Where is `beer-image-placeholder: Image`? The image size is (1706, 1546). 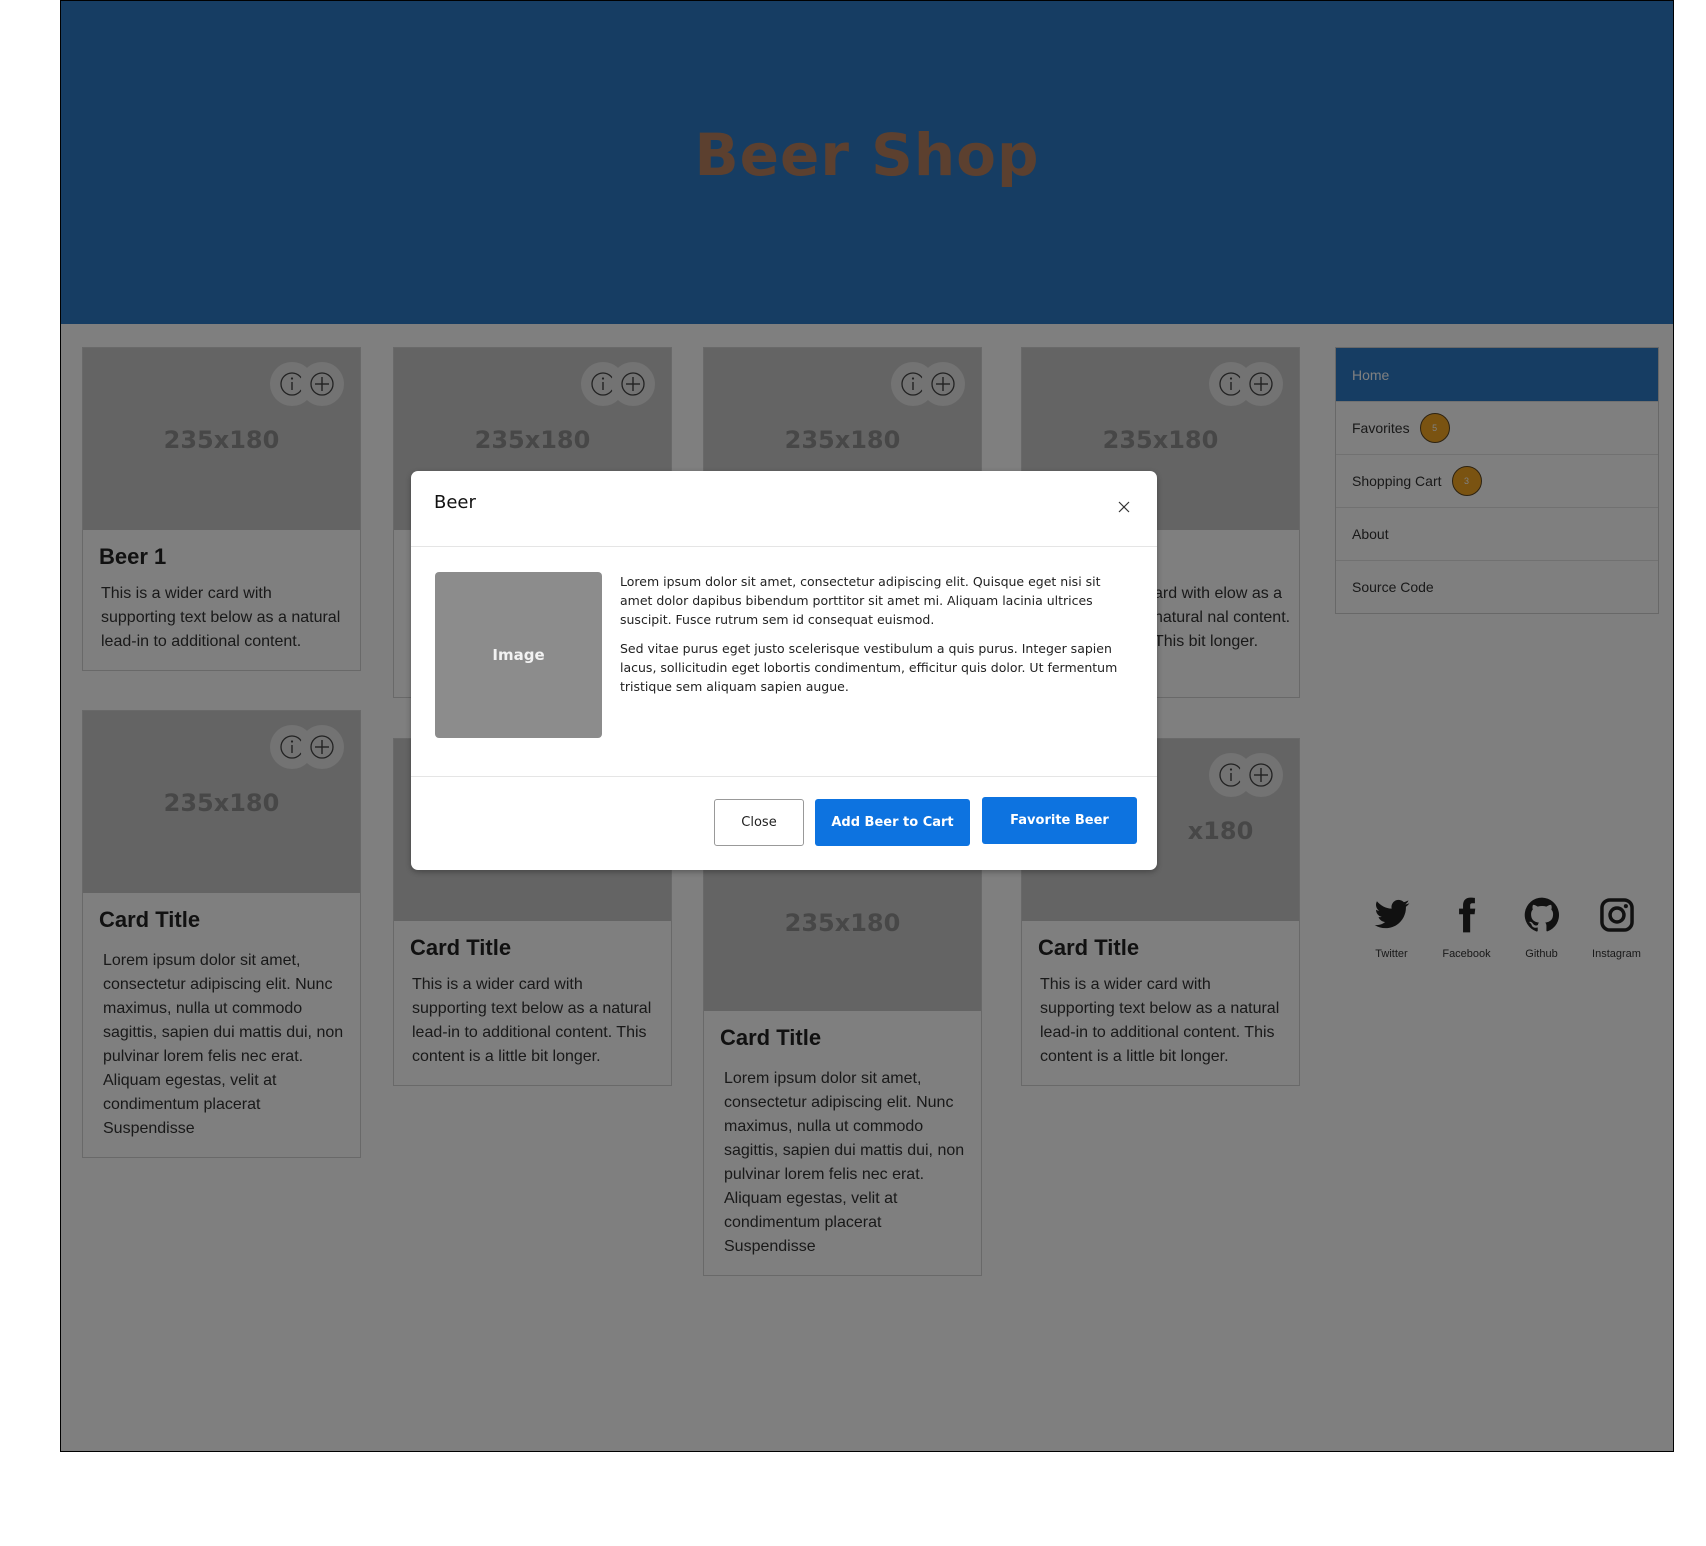 beer-image-placeholder: Image is located at coordinates (518, 655).